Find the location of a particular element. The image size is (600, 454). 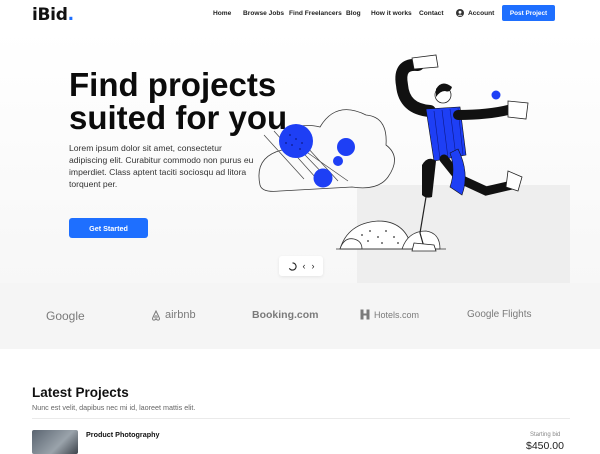

section-title: Latest Projects is located at coordinates (80, 392).